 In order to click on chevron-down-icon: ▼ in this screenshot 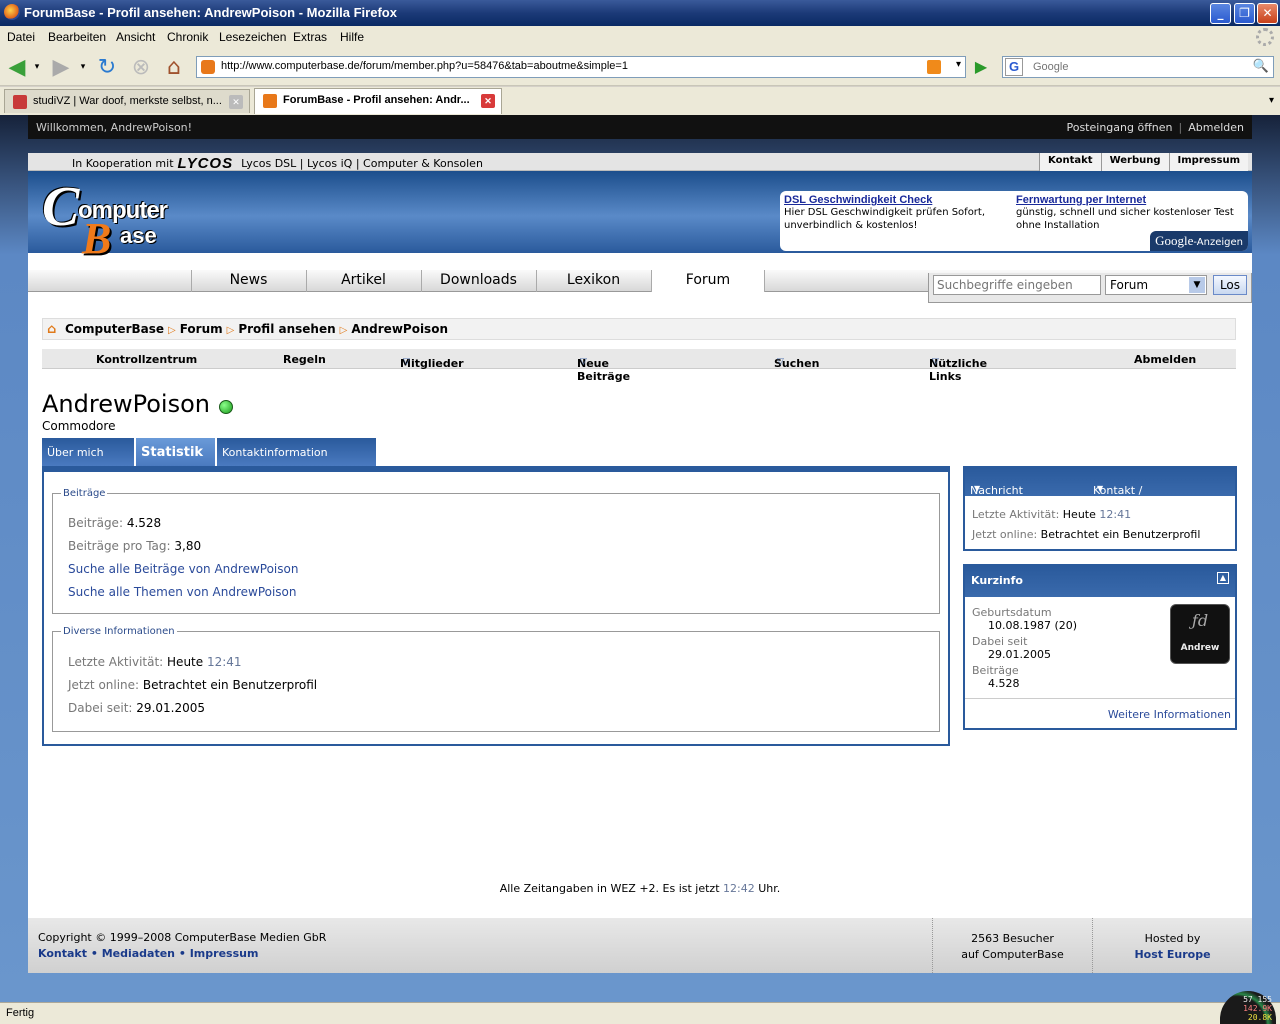, I will do `click(977, 488)`.